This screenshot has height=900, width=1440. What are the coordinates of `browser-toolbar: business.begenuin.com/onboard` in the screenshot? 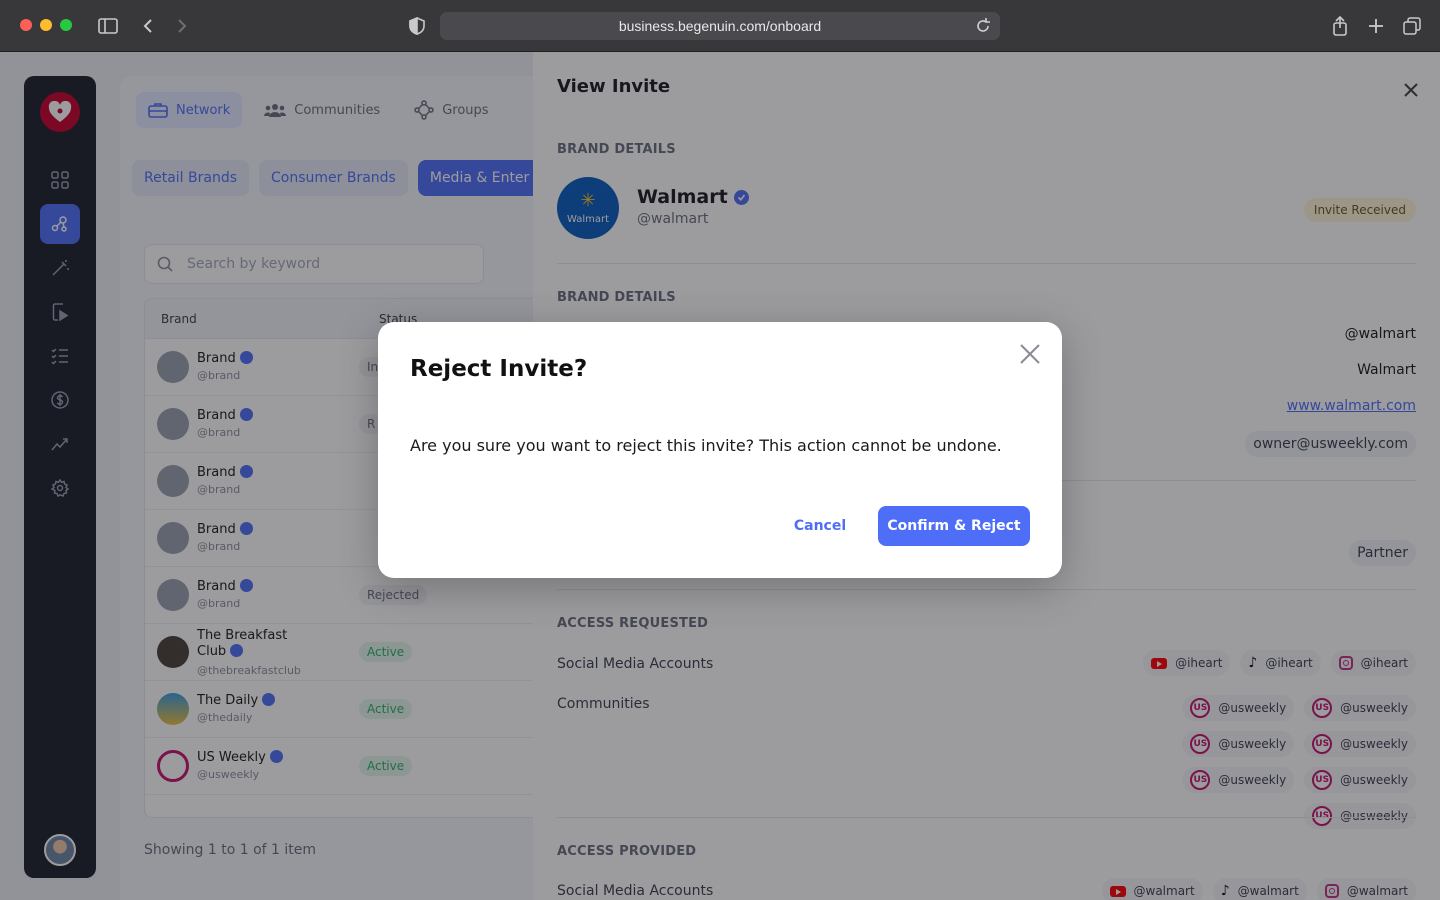 It's located at (720, 26).